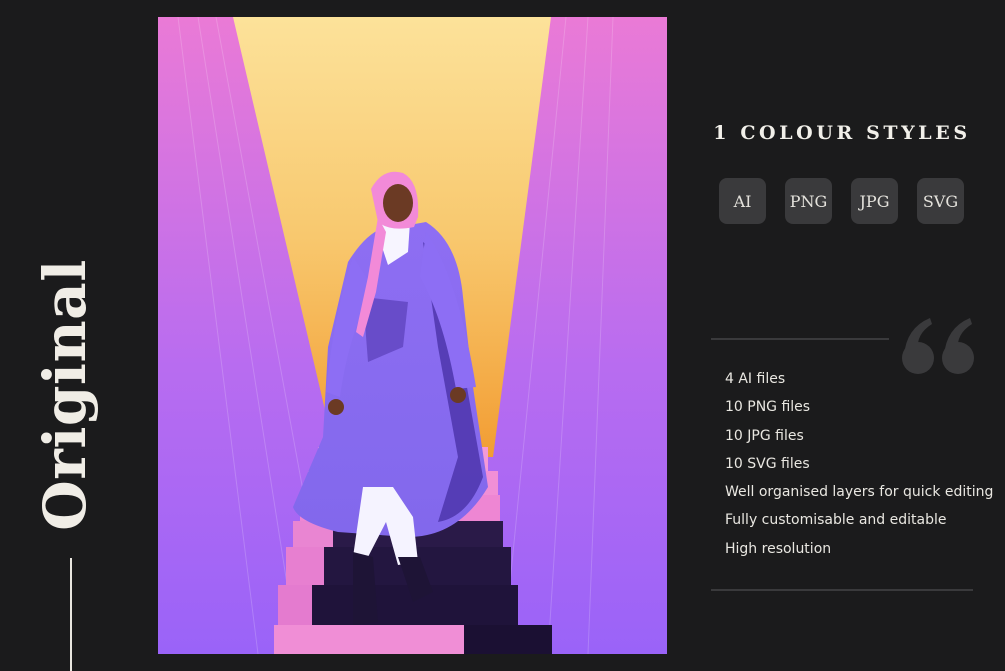  I want to click on colour-styles-heading: 1 COLOUR STYLES, so click(842, 133).